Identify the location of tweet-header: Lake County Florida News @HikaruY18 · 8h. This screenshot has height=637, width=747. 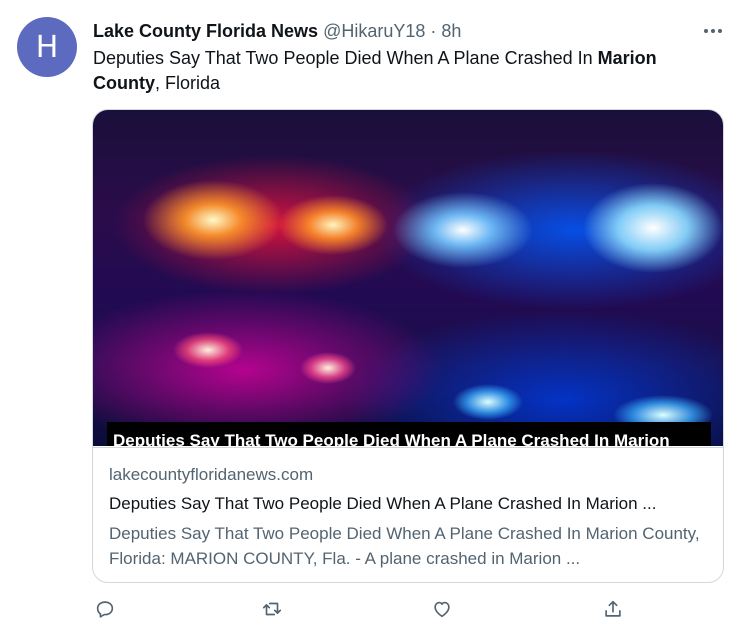
(385, 31).